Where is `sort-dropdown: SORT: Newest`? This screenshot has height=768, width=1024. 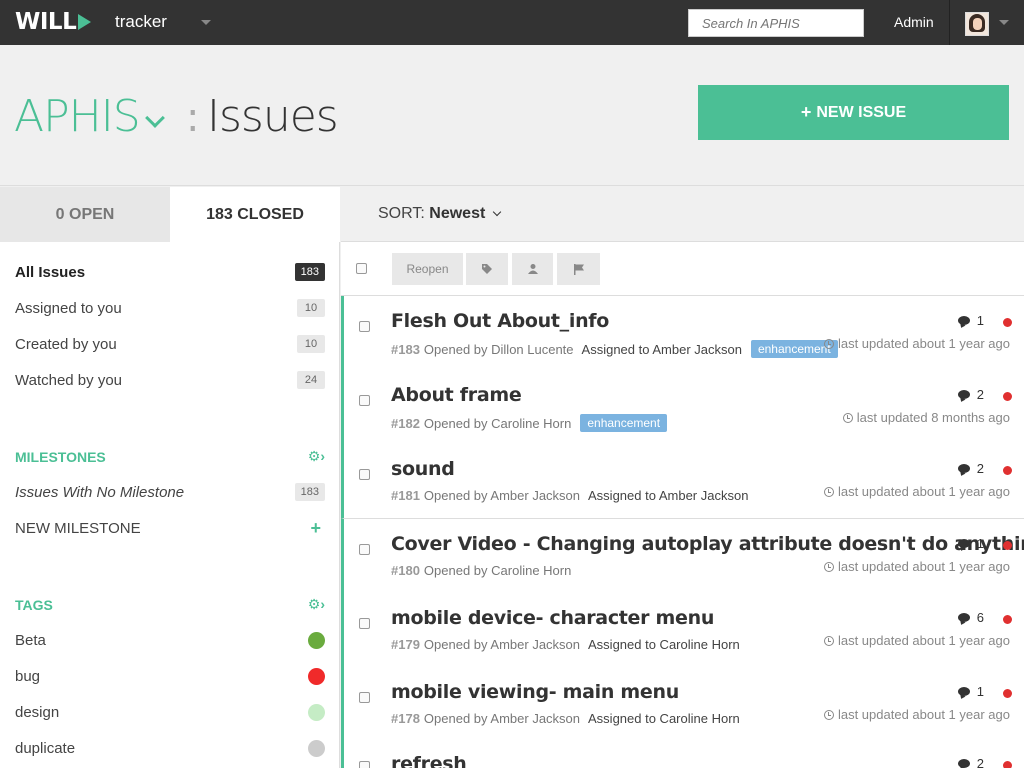
sort-dropdown: SORT: Newest is located at coordinates (440, 214).